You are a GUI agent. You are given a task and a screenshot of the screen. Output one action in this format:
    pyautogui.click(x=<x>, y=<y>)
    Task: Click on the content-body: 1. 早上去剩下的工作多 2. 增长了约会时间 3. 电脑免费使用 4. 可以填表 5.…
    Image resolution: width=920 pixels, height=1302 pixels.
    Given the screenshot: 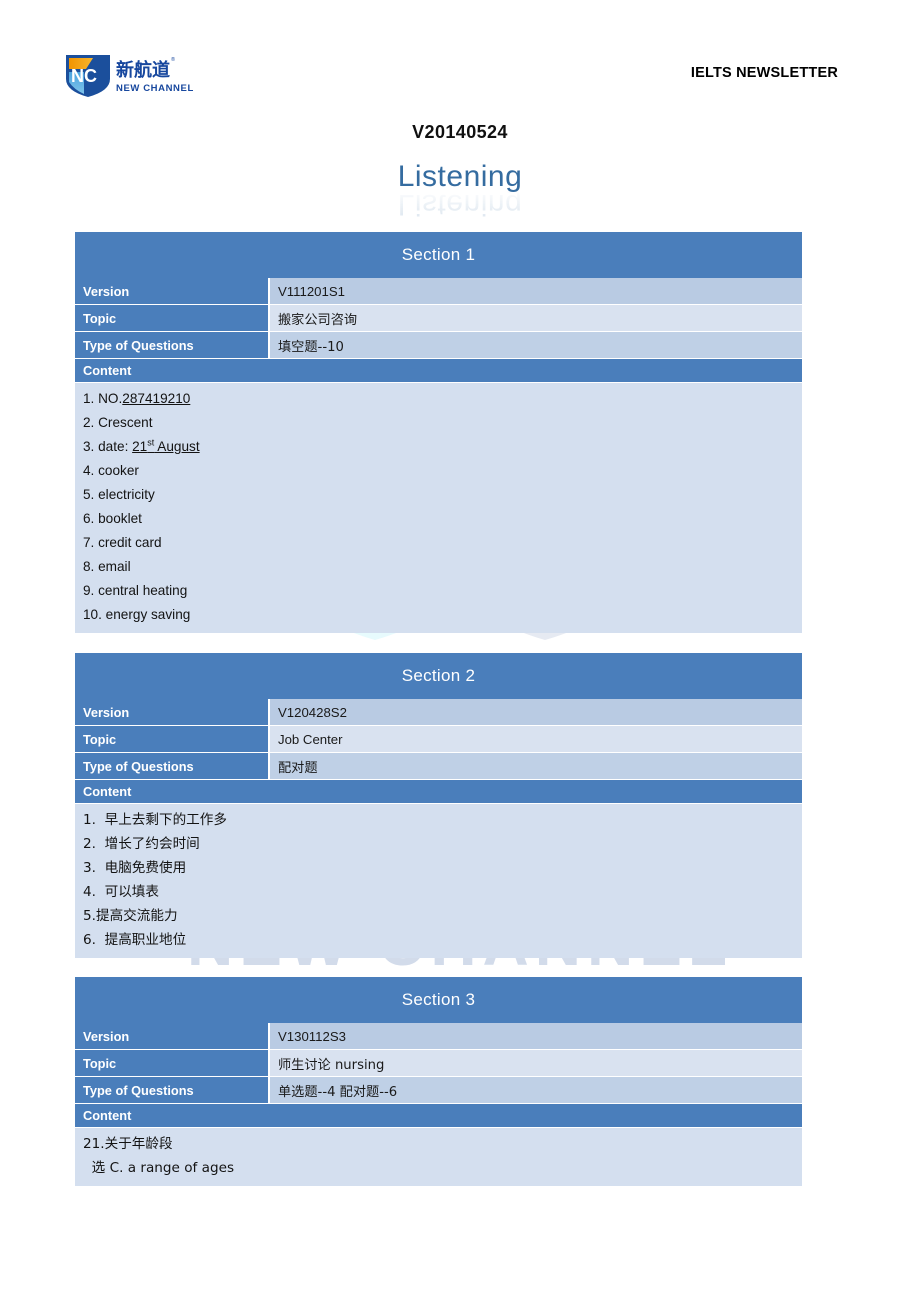 What is the action you would take?
    pyautogui.click(x=438, y=881)
    